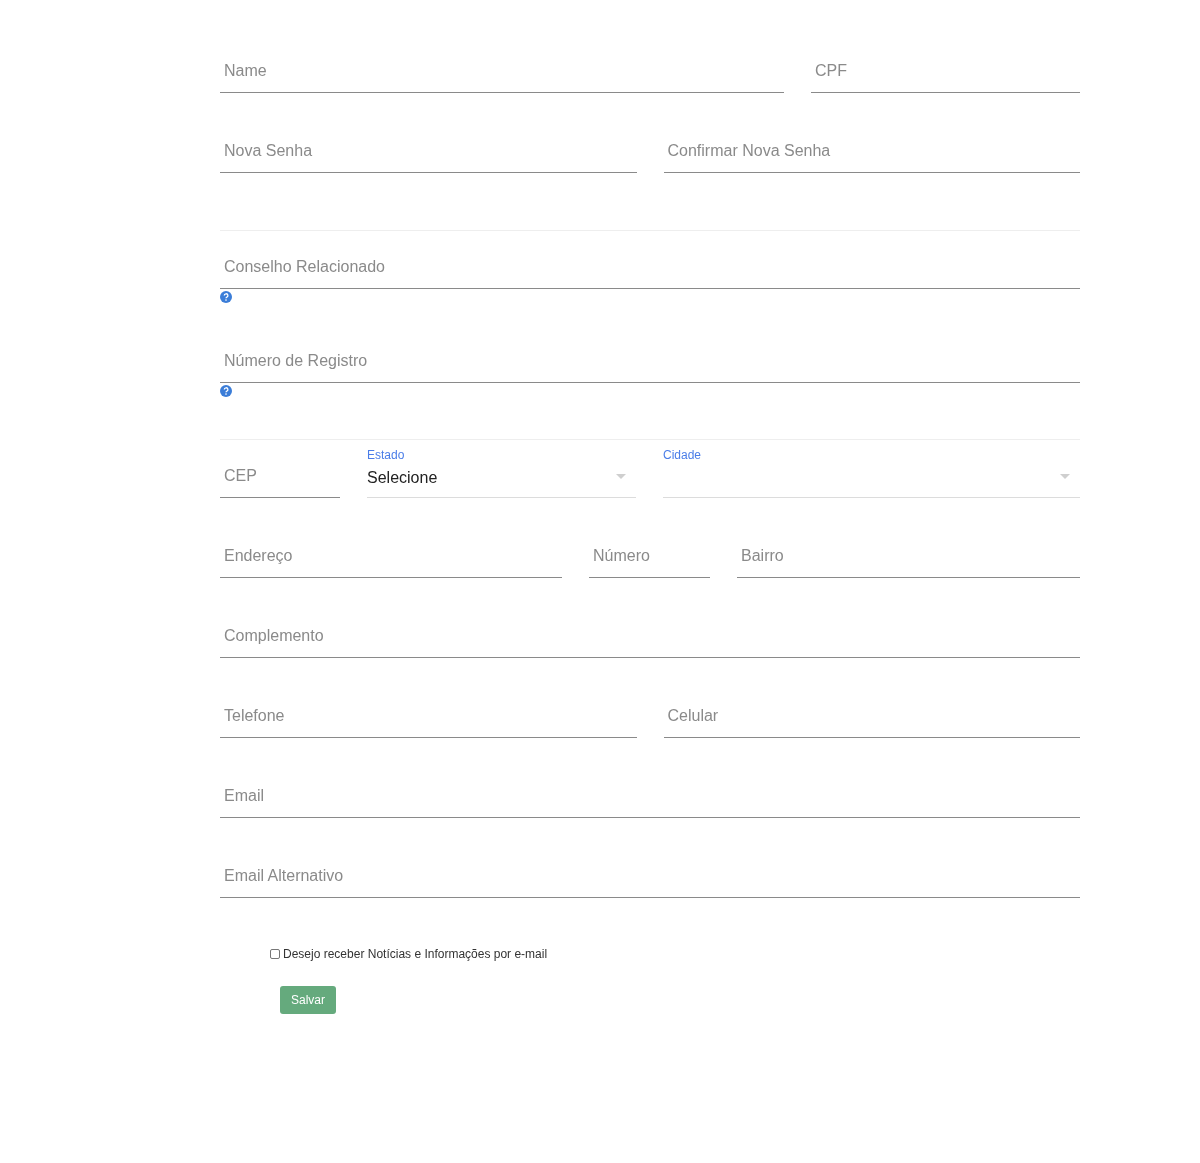 The image size is (1200, 1163). What do you see at coordinates (428, 716) in the screenshot?
I see `text-field: Telefone` at bounding box center [428, 716].